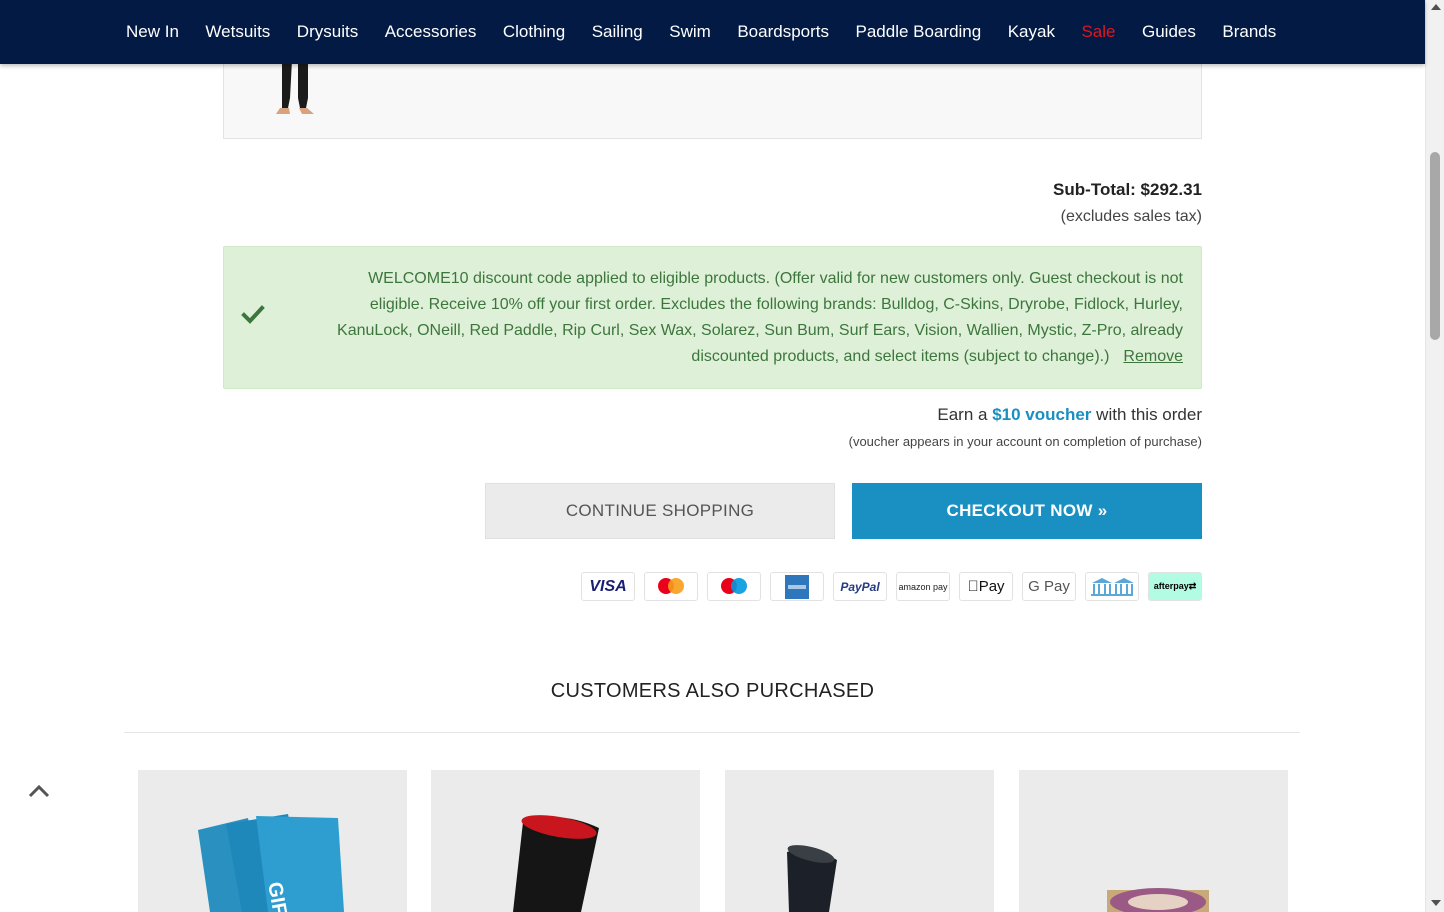 This screenshot has width=1444, height=912. I want to click on nav-item-drysuits: Drysuits, so click(327, 32).